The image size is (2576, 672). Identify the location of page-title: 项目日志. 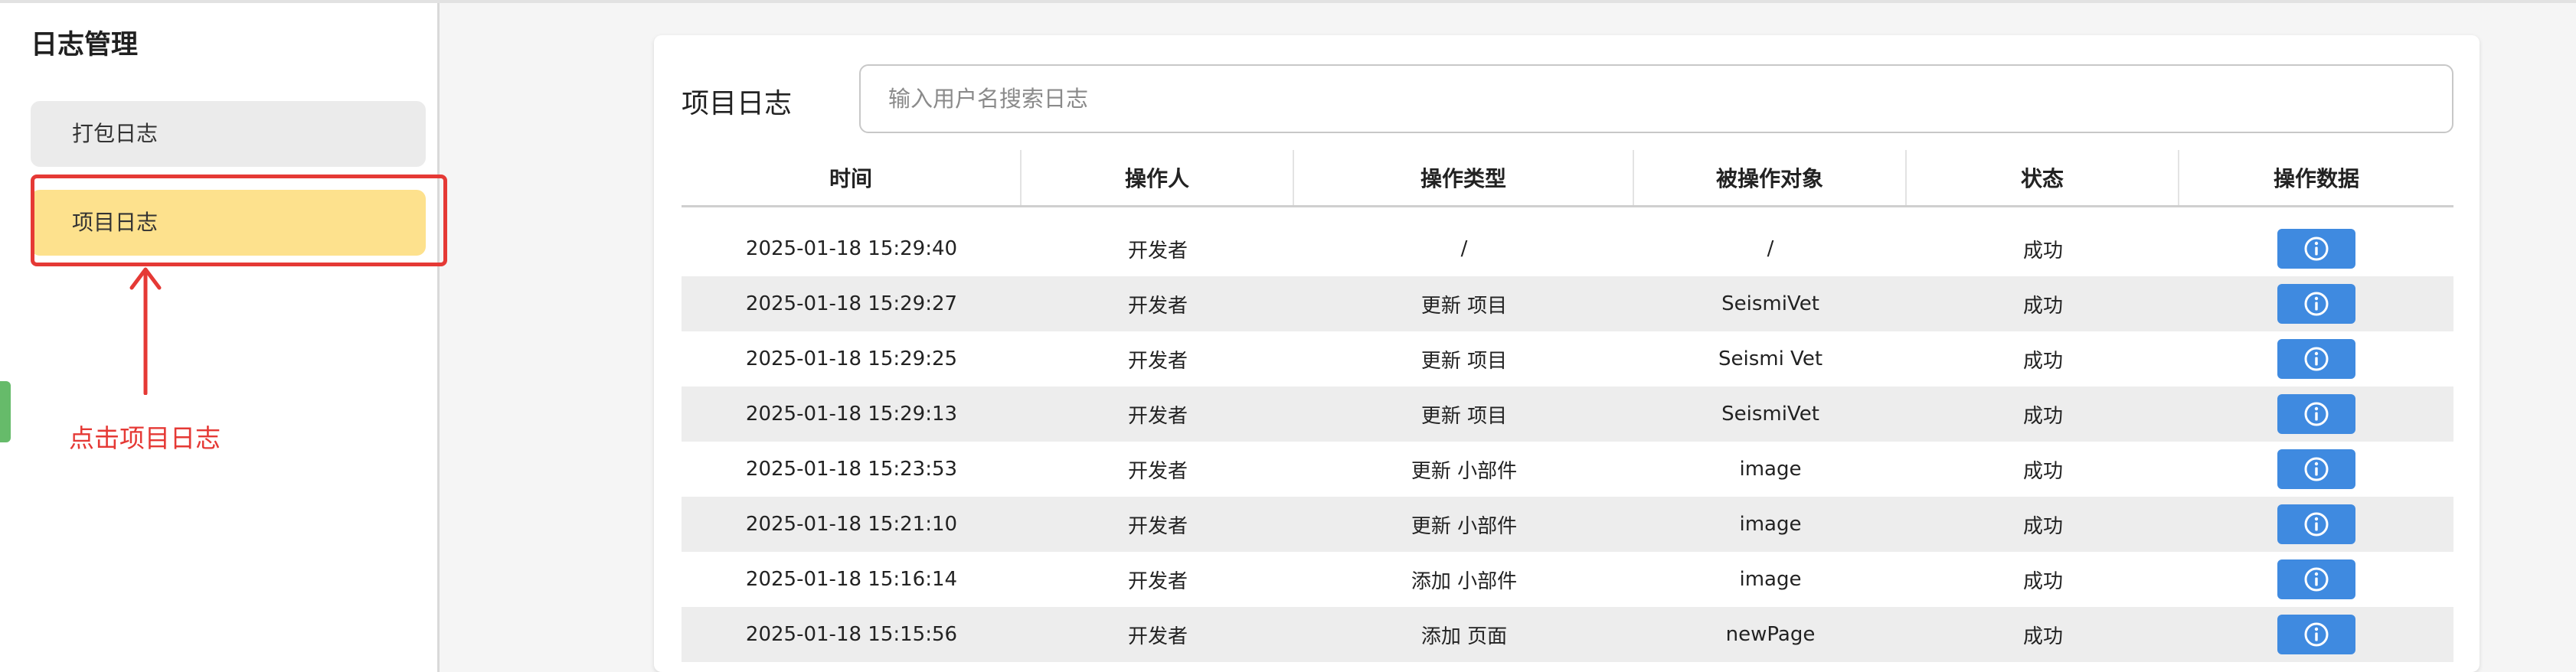
(737, 104).